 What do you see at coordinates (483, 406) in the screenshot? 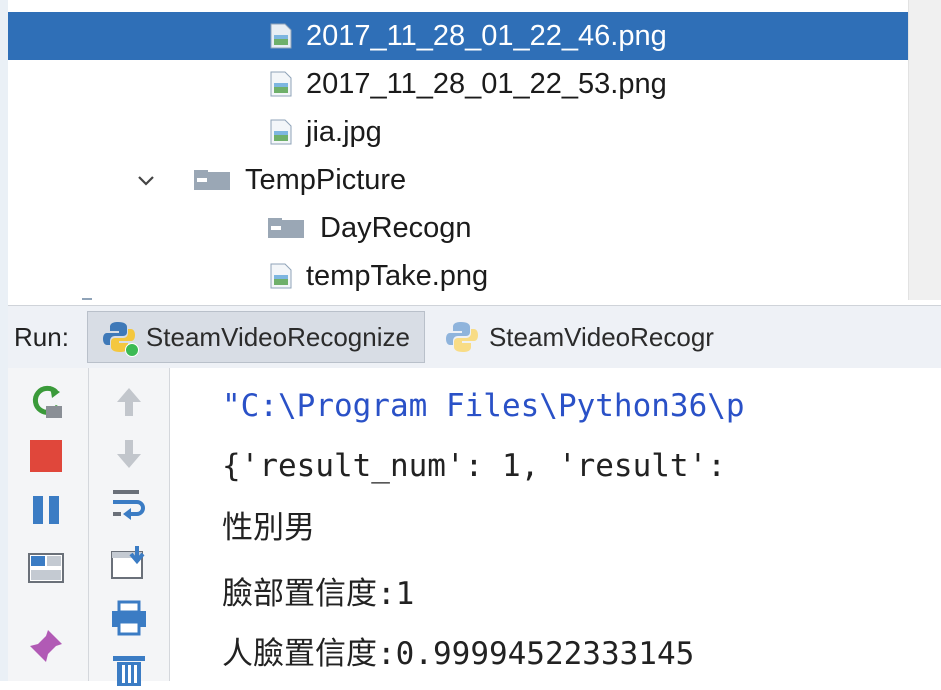
I see `console-line-command: "C:\Program Files\Python36\p` at bounding box center [483, 406].